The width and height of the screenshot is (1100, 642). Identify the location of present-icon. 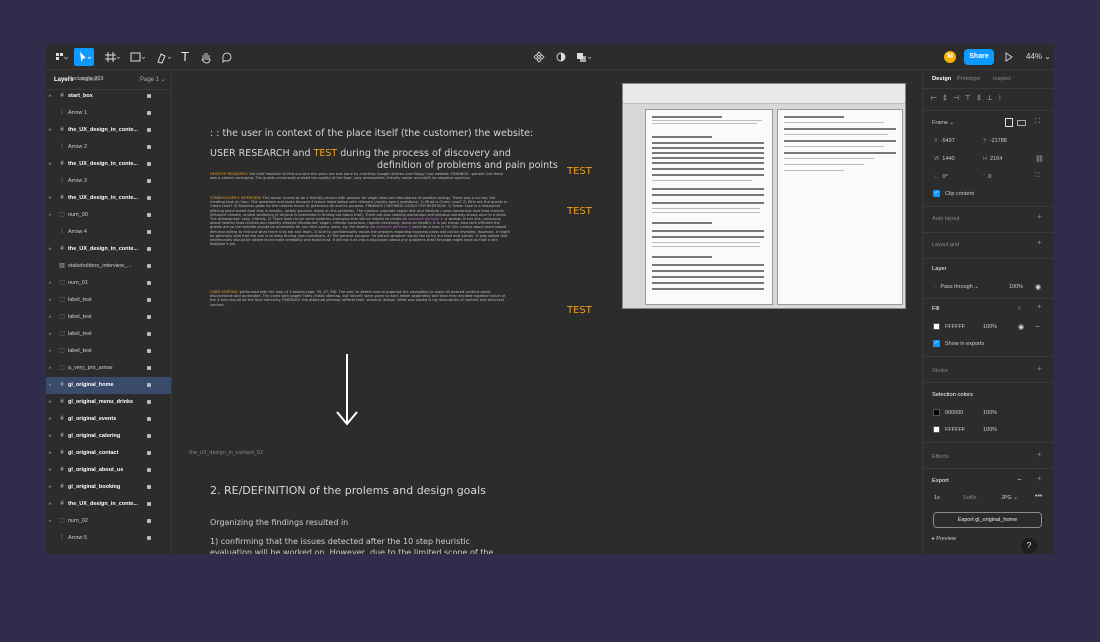
(1009, 57).